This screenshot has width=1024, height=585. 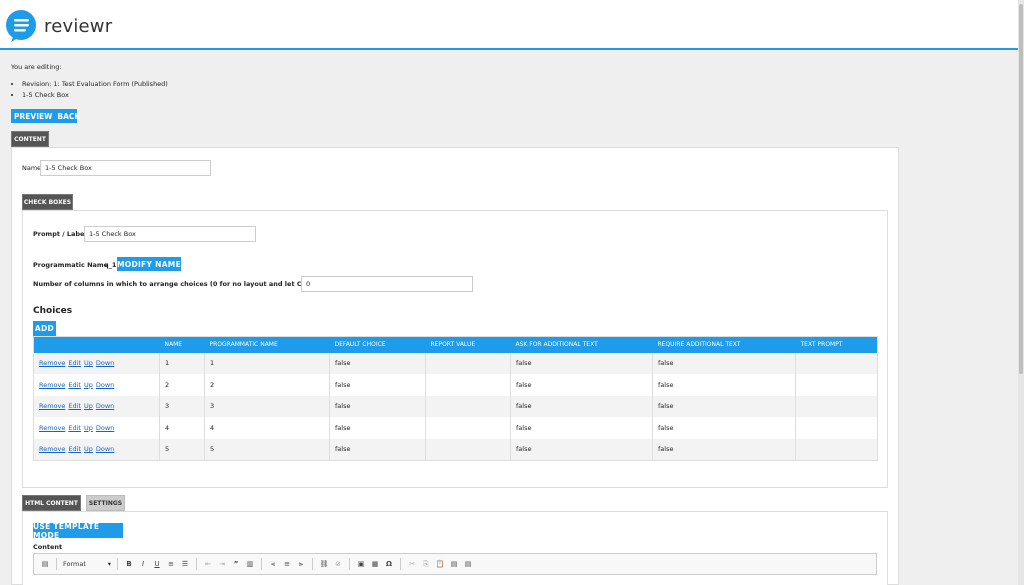 What do you see at coordinates (273, 564) in the screenshot?
I see `align-left-icon: ⫷` at bounding box center [273, 564].